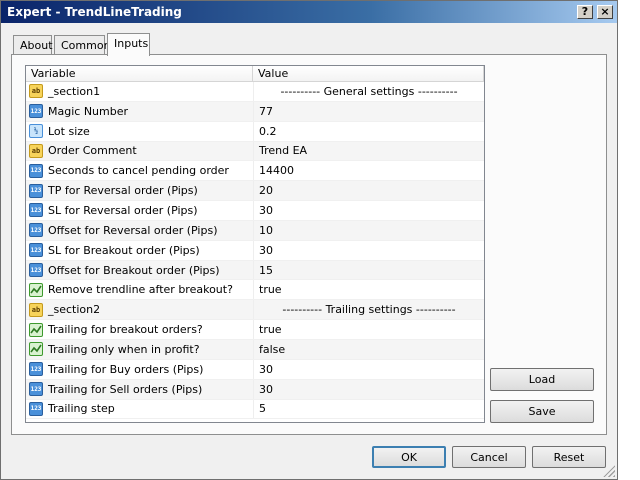 Image resolution: width=640 pixels, height=480 pixels. I want to click on variable-name: Offset for Reversal order (Pips), so click(133, 230).